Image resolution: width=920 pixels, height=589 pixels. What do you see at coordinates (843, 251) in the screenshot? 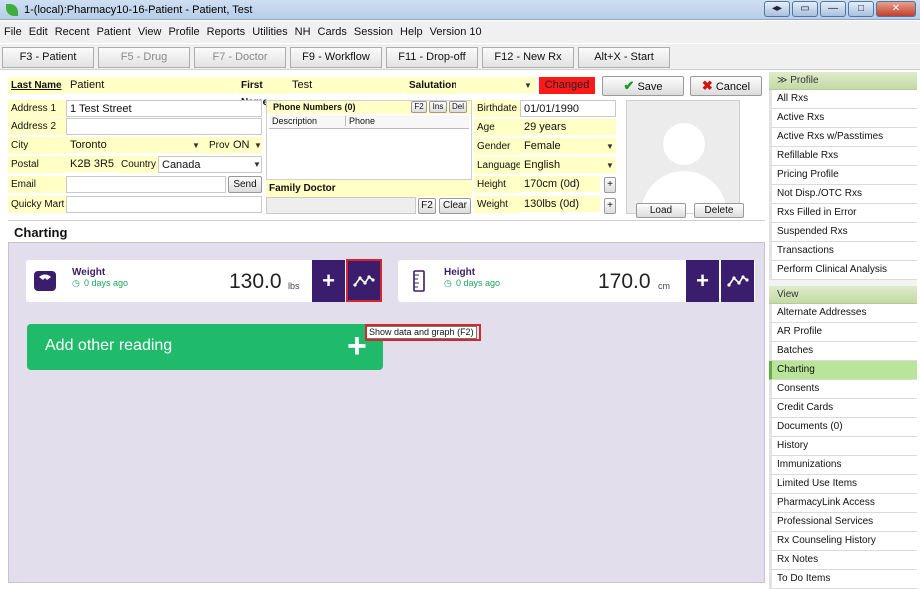
I see `sidebar-item-transactions: Transactions` at bounding box center [843, 251].